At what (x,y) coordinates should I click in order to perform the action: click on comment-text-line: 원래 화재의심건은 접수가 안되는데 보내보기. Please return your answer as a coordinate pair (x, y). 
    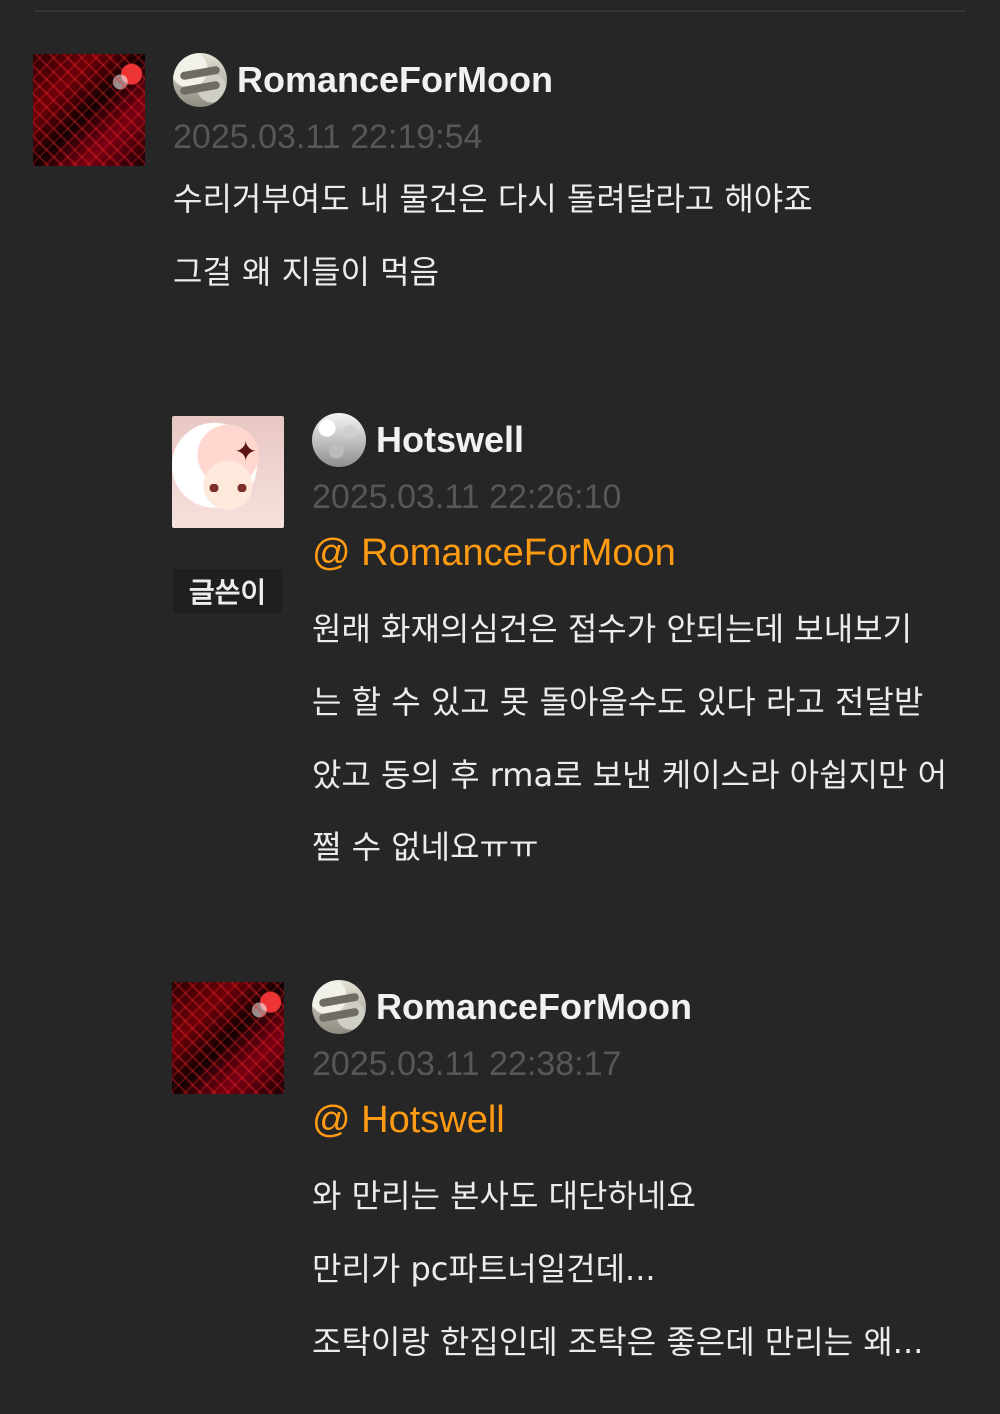
    Looking at the image, I should click on (612, 629).